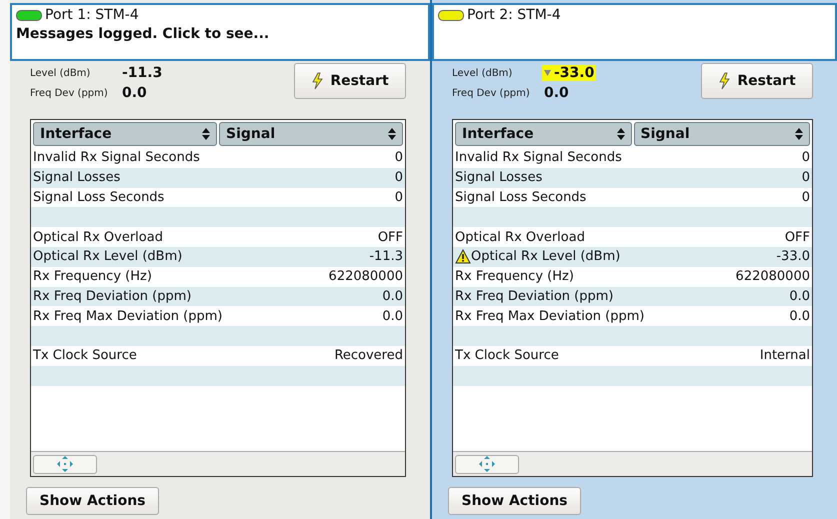  Describe the element at coordinates (793, 256) in the screenshot. I see `stat-value: -33.0` at that location.